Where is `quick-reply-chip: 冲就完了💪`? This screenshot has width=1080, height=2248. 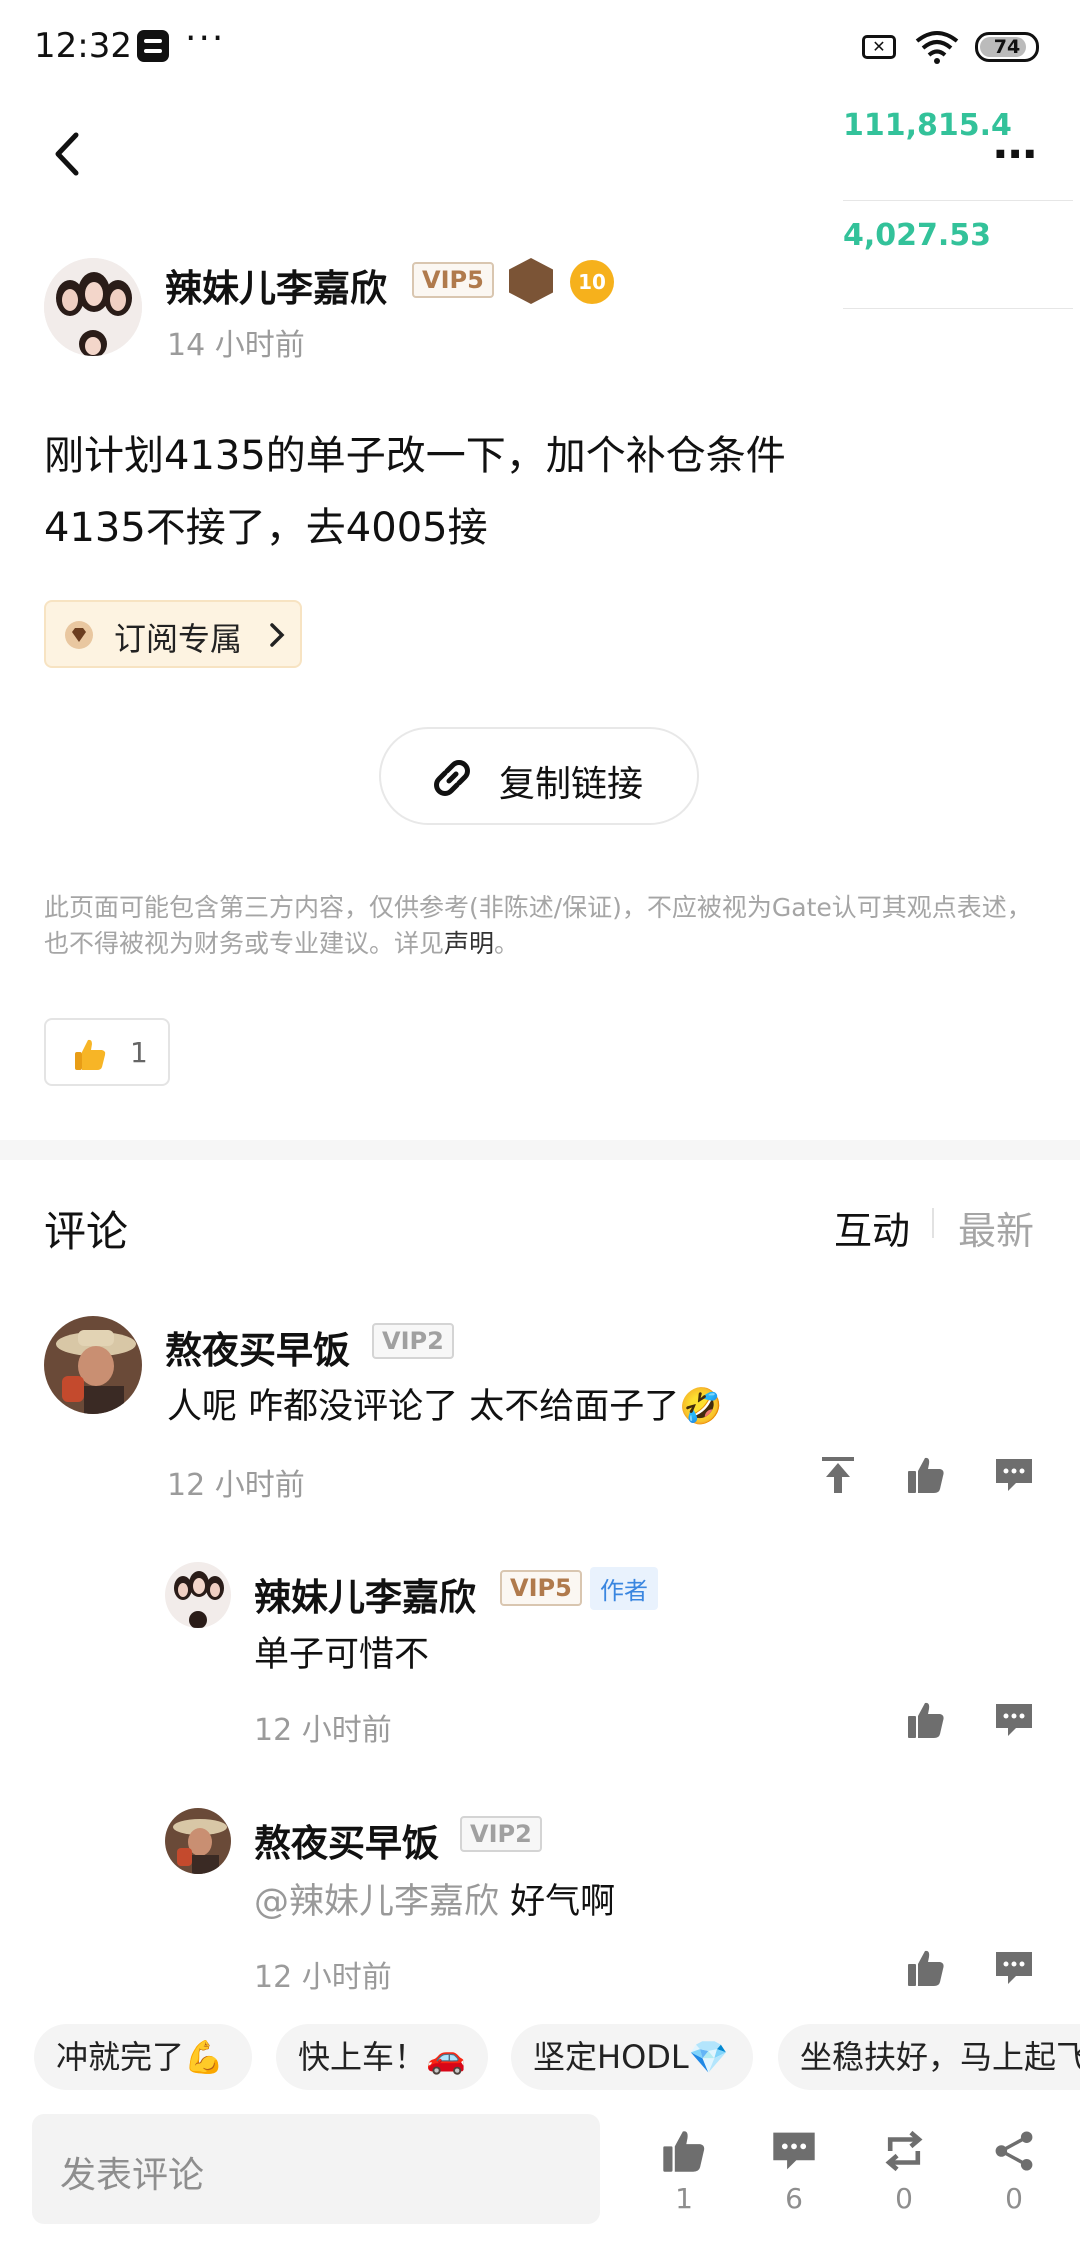 quick-reply-chip: 冲就完了💪 is located at coordinates (143, 2057).